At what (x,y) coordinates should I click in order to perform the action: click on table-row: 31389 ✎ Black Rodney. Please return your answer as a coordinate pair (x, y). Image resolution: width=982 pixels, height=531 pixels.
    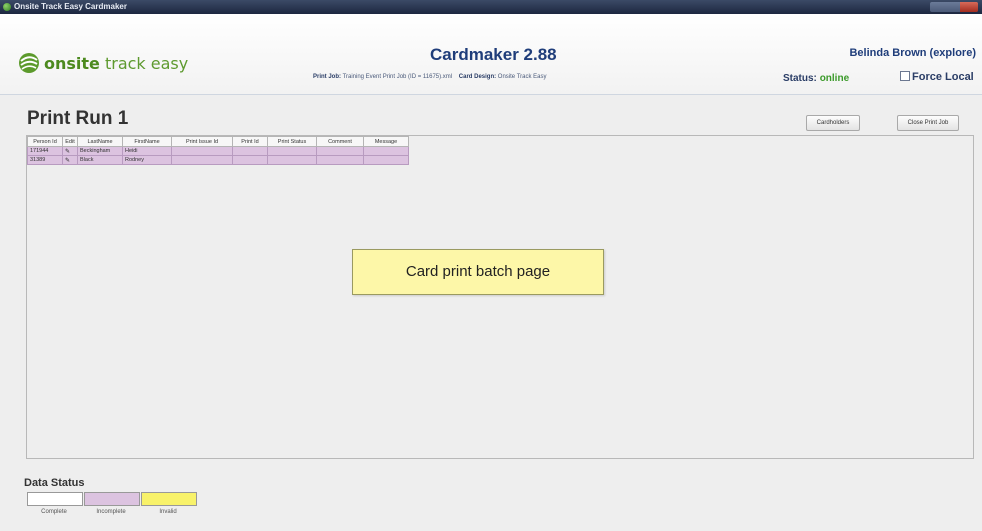
    Looking at the image, I should click on (218, 160).